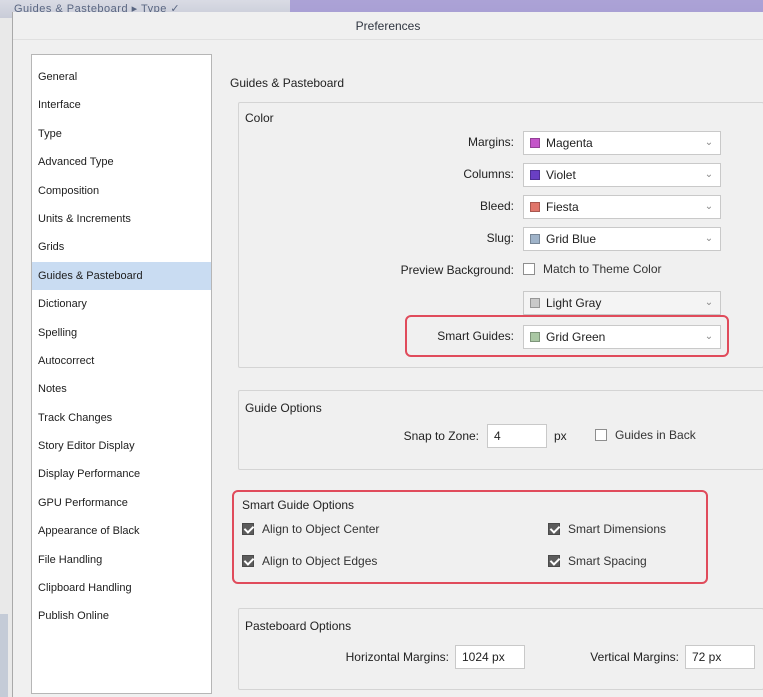 Image resolution: width=763 pixels, height=697 pixels. What do you see at coordinates (571, 239) in the screenshot?
I see `slug-value: Grid Blue` at bounding box center [571, 239].